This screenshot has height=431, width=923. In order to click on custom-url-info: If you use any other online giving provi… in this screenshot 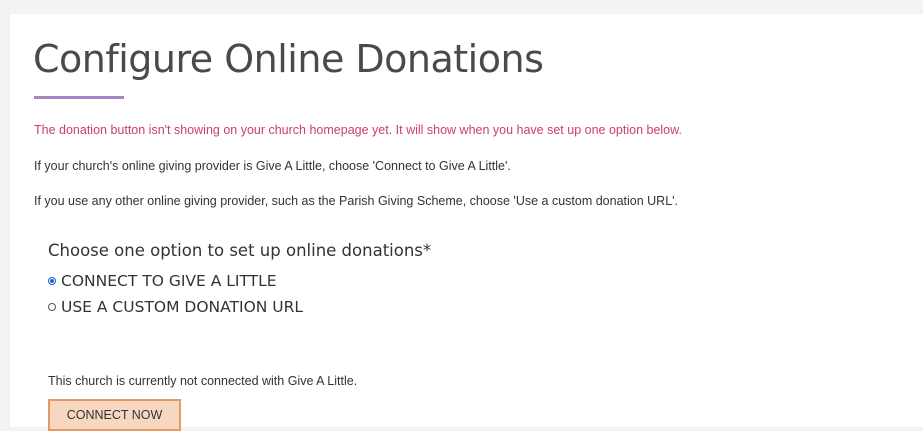, I will do `click(356, 201)`.